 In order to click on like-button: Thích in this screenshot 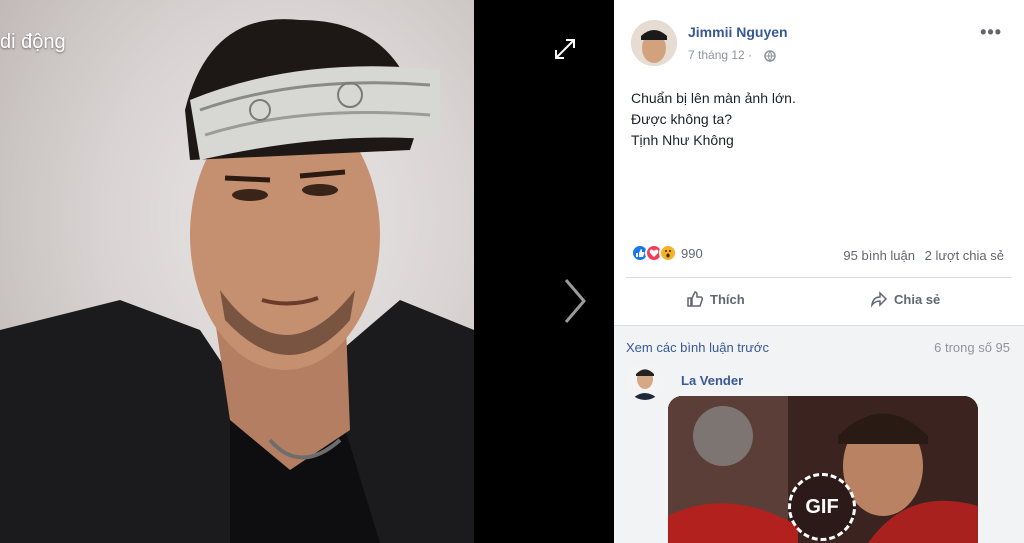, I will do `click(715, 299)`.